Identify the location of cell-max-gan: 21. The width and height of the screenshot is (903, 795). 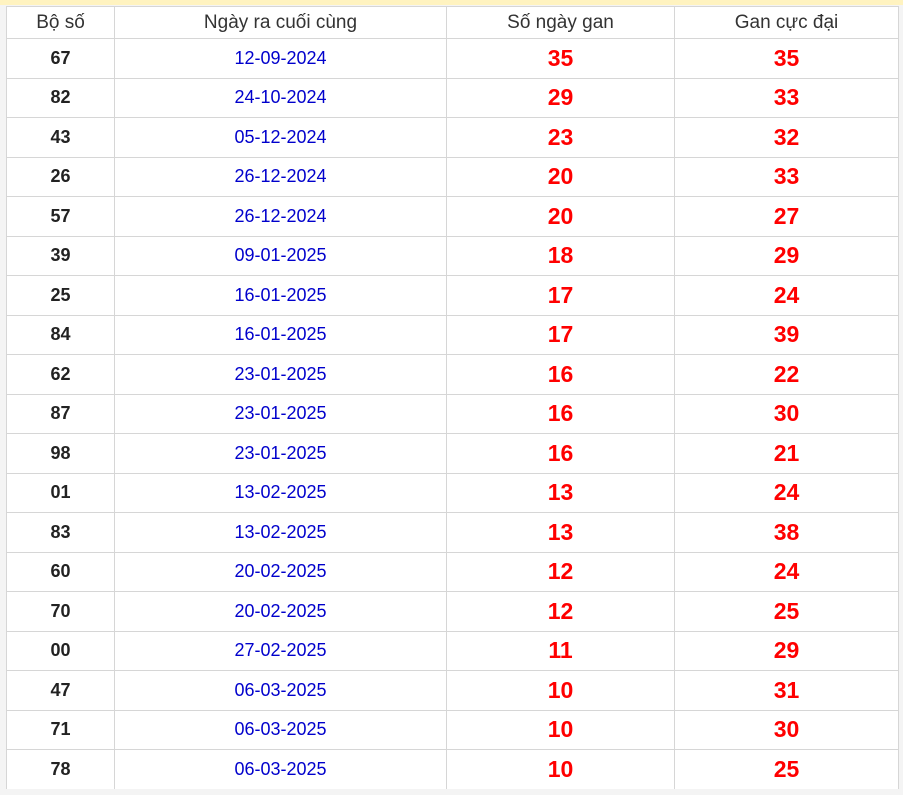
(786, 453).